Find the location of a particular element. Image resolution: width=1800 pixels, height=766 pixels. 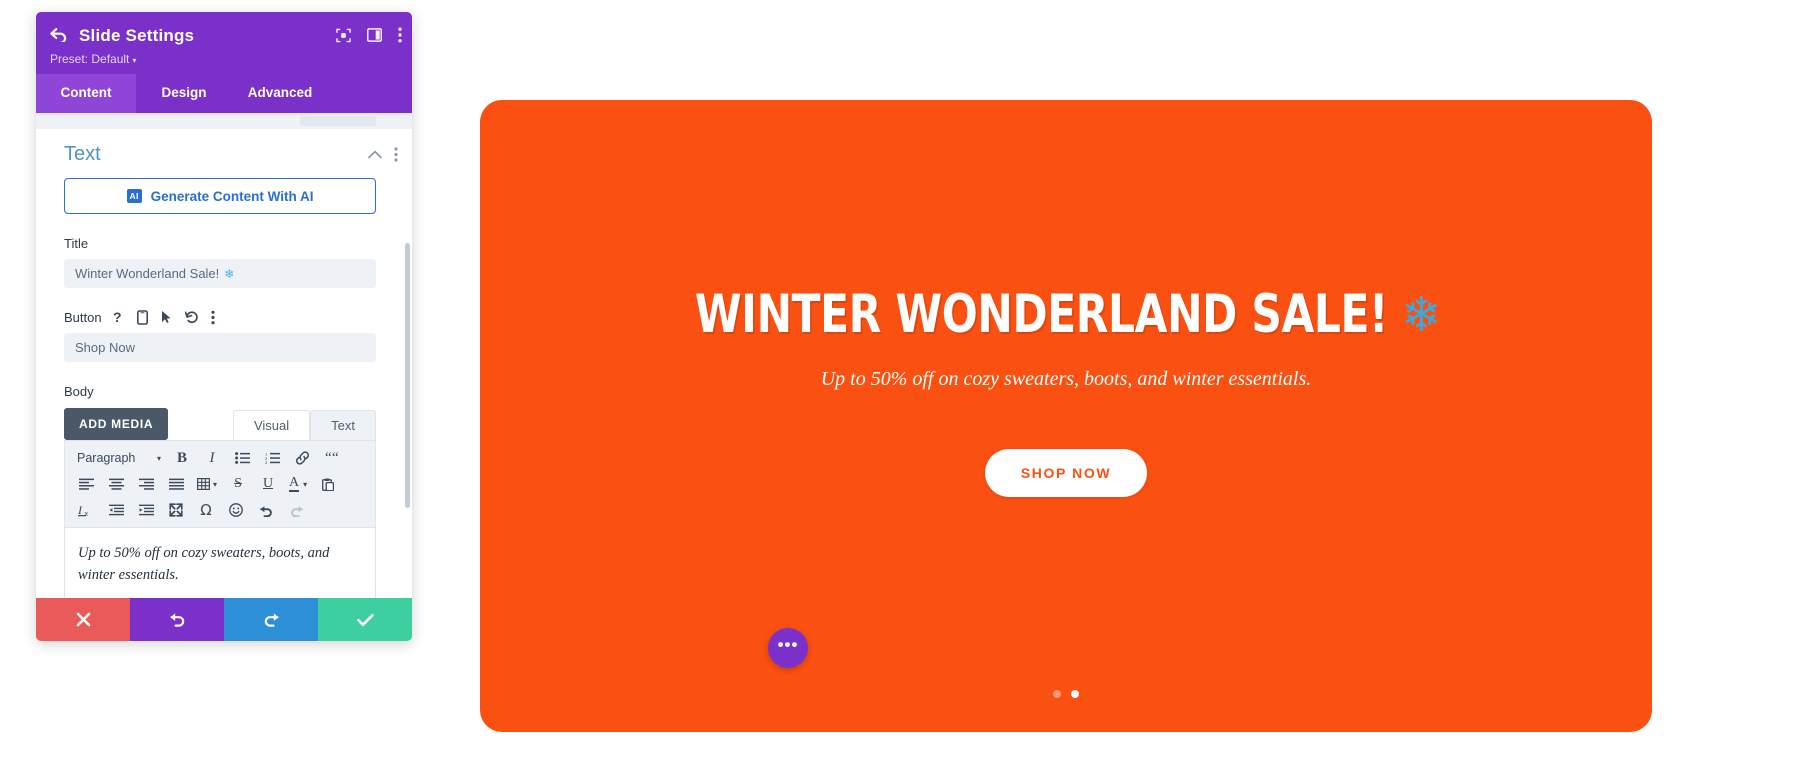

hover-cursor-icon is located at coordinates (166, 317).